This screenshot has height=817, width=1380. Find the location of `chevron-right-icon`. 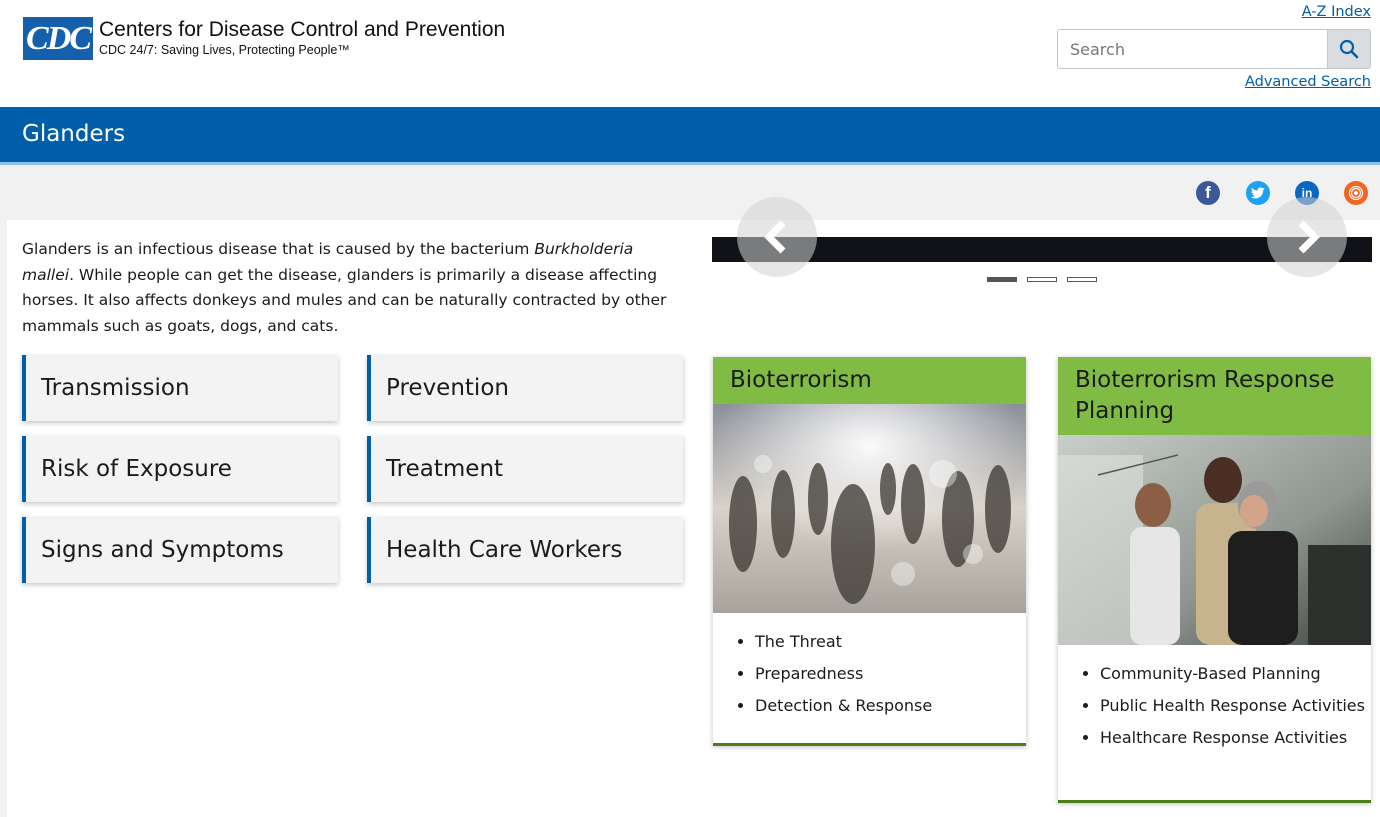

chevron-right-icon is located at coordinates (1309, 237).